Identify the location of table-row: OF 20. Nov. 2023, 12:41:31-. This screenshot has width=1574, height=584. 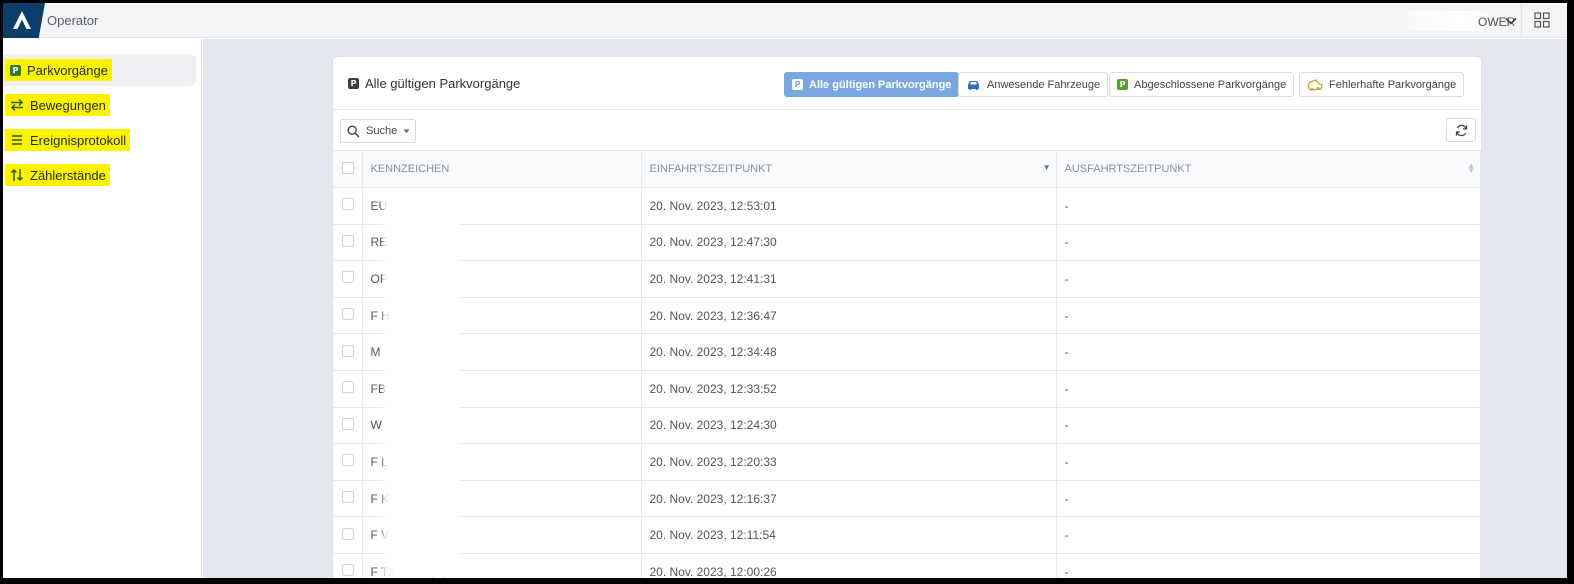
(907, 279).